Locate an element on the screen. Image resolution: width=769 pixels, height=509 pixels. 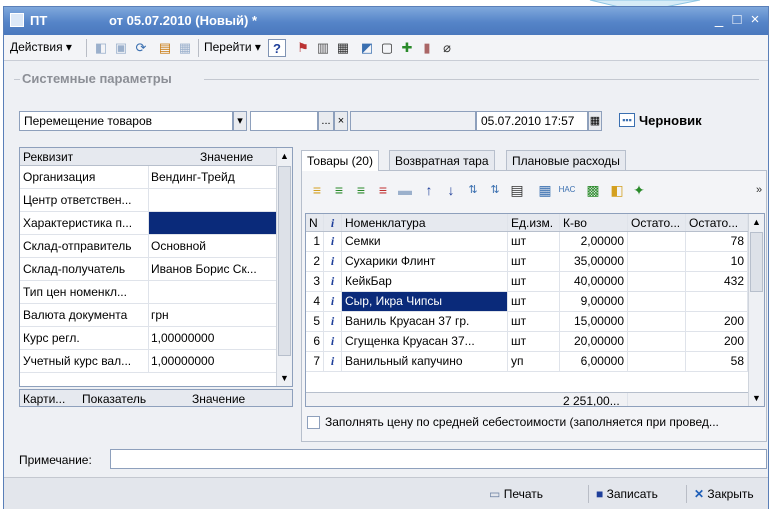
list-icon: ▢ is located at coordinates (387, 48).